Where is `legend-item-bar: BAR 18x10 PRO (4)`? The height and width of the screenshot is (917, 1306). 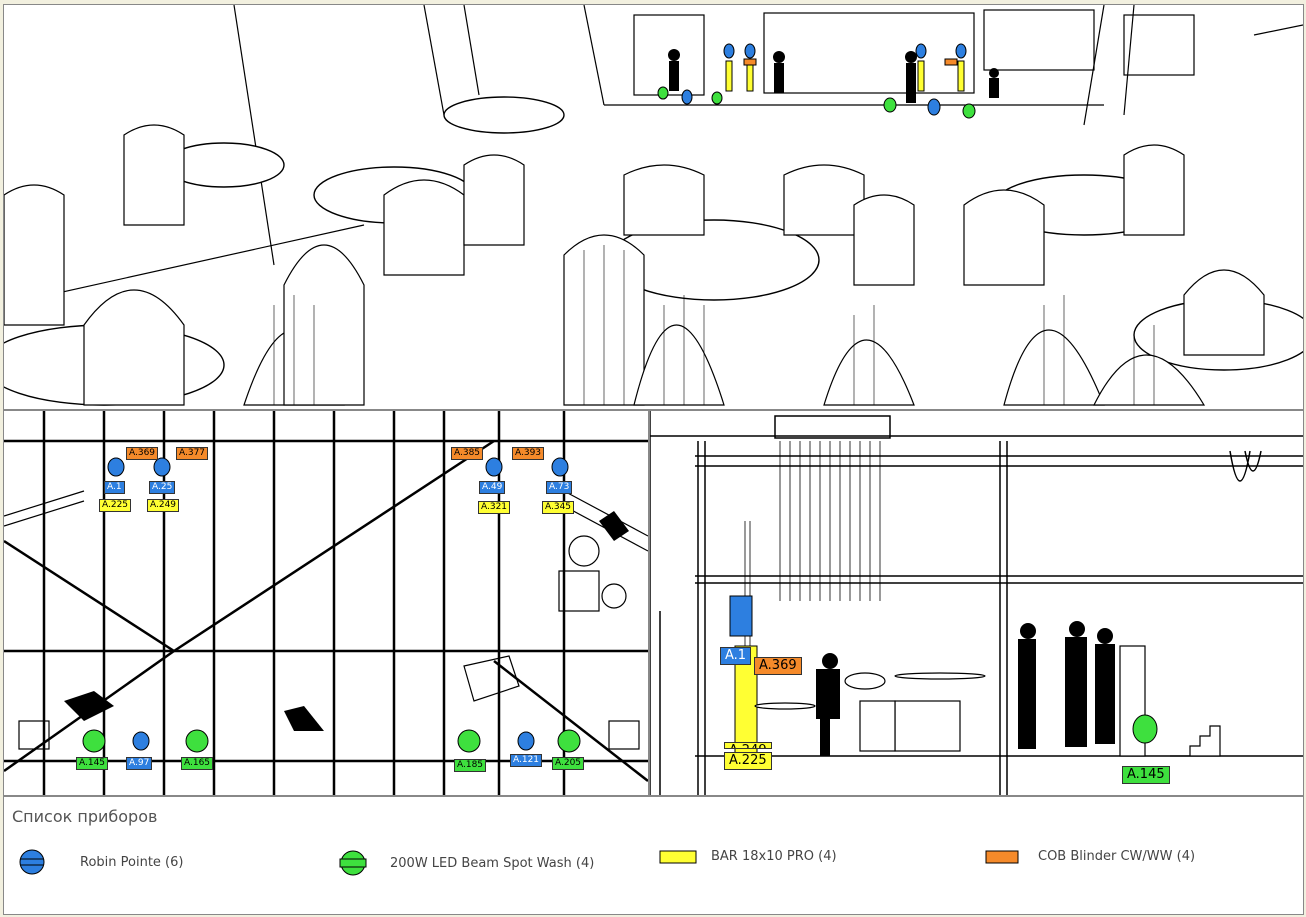
legend-item-bar: BAR 18x10 PRO (4) is located at coordinates (748, 856).